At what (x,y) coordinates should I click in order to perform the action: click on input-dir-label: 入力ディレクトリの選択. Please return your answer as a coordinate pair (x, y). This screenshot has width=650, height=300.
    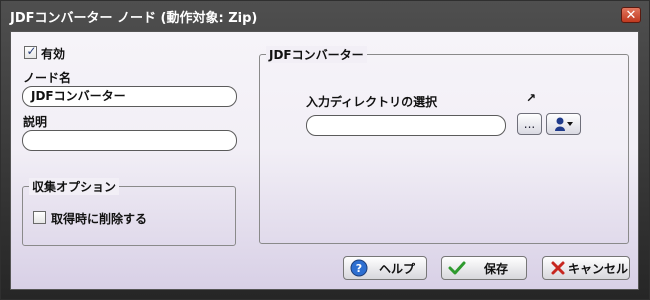
    Looking at the image, I should click on (372, 102).